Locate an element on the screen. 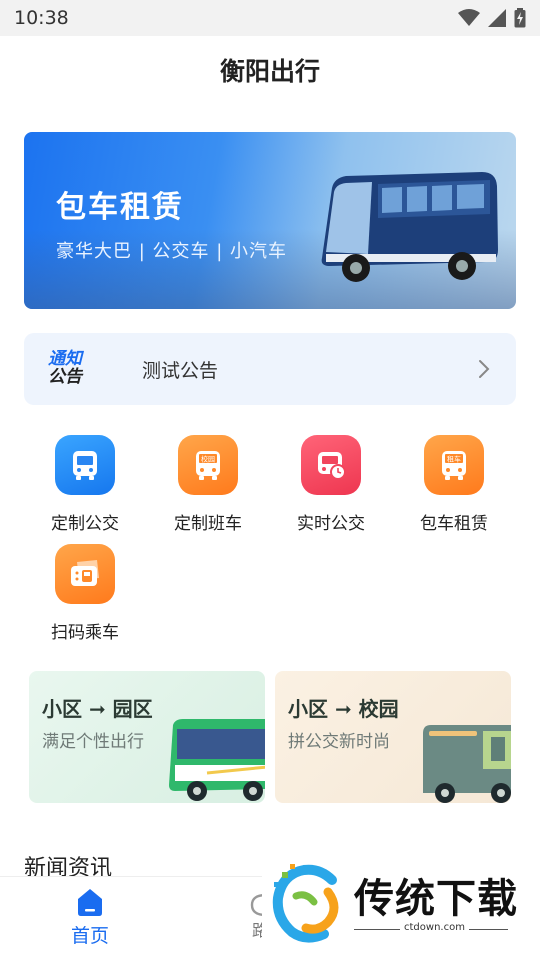  watermark-logo-icon is located at coordinates (305, 903).